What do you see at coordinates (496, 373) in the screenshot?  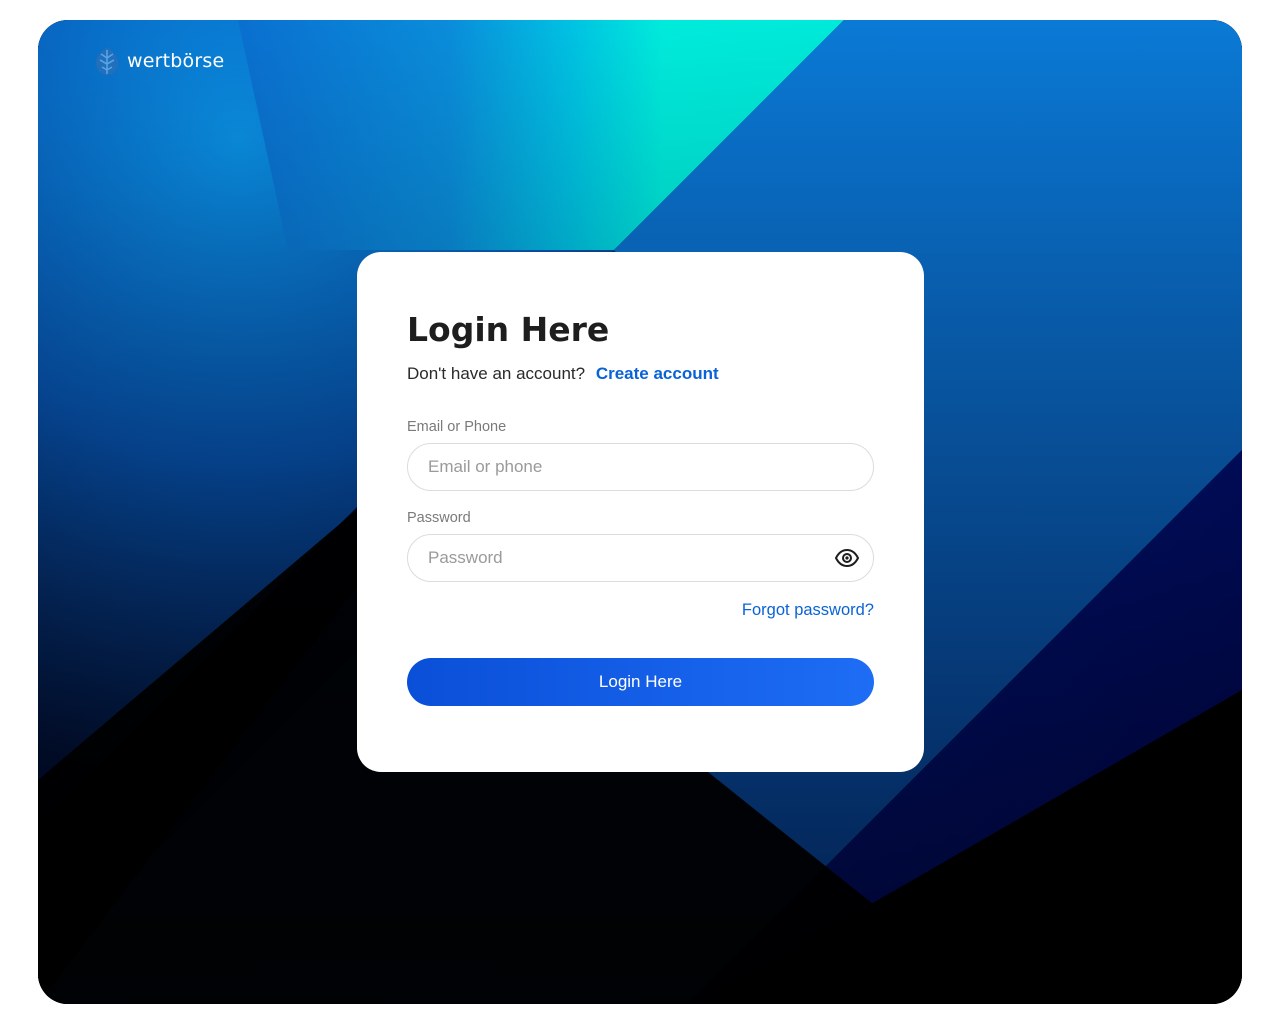 I see `no-account-text: Don't have an account?` at bounding box center [496, 373].